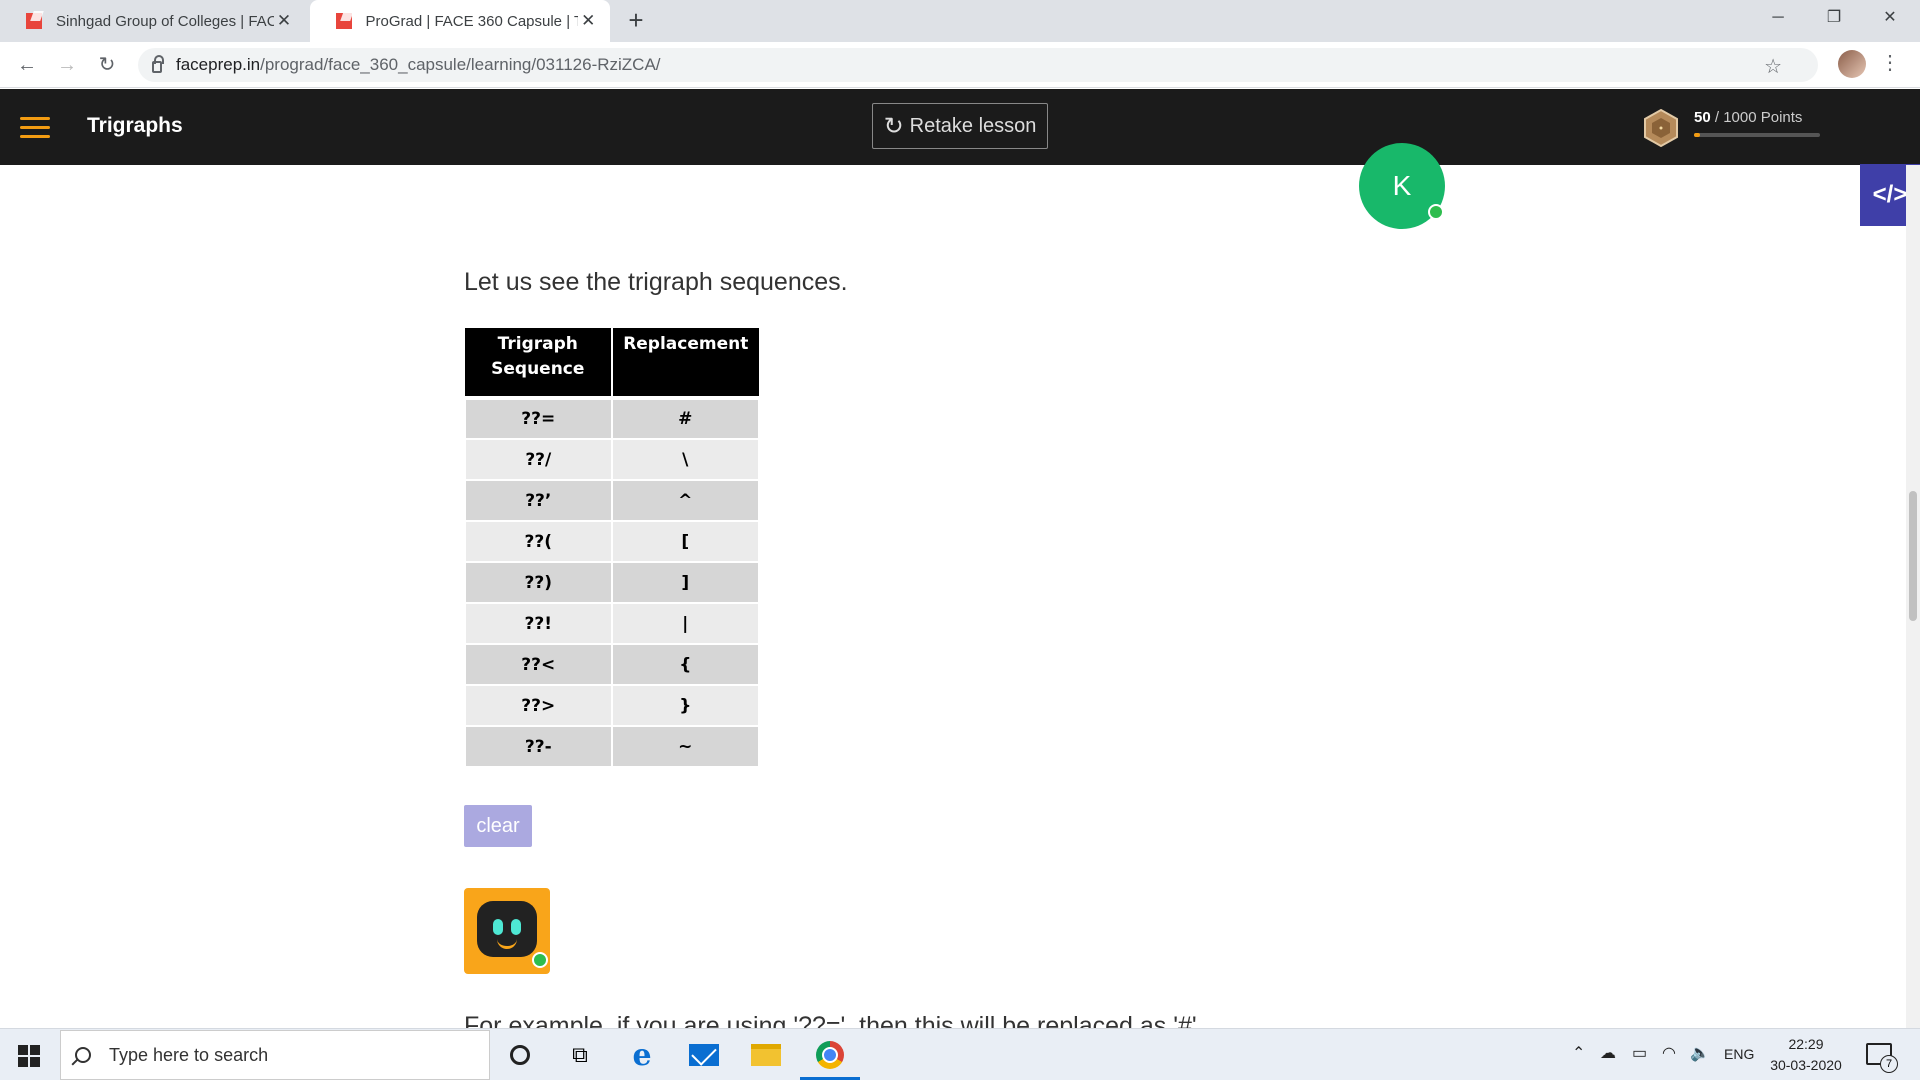  Describe the element at coordinates (538, 664) in the screenshot. I see `trigraph-cell: ??<` at that location.